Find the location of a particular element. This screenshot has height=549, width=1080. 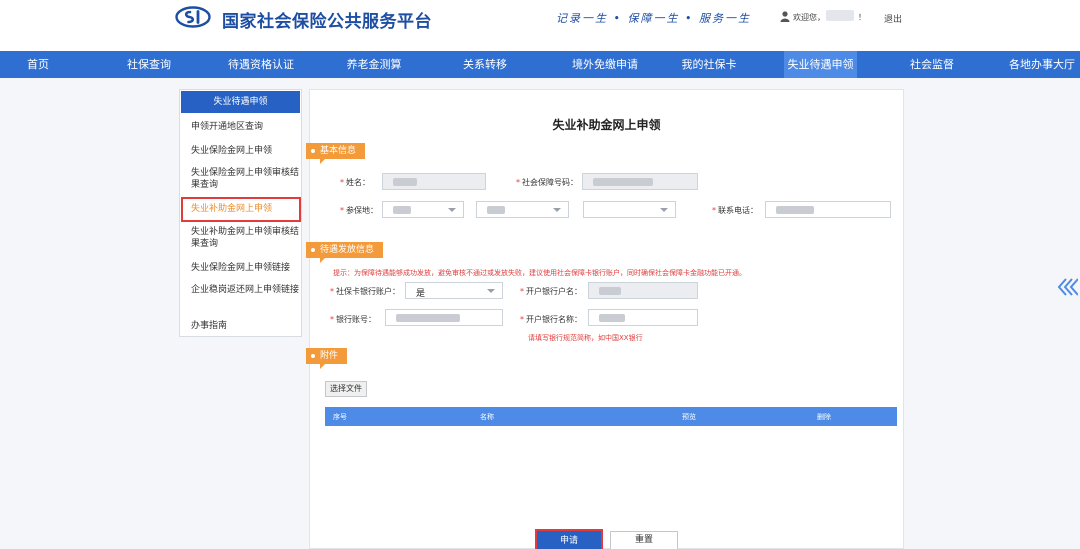

section-payment-info: 待遇发放信息 is located at coordinates (345, 252).